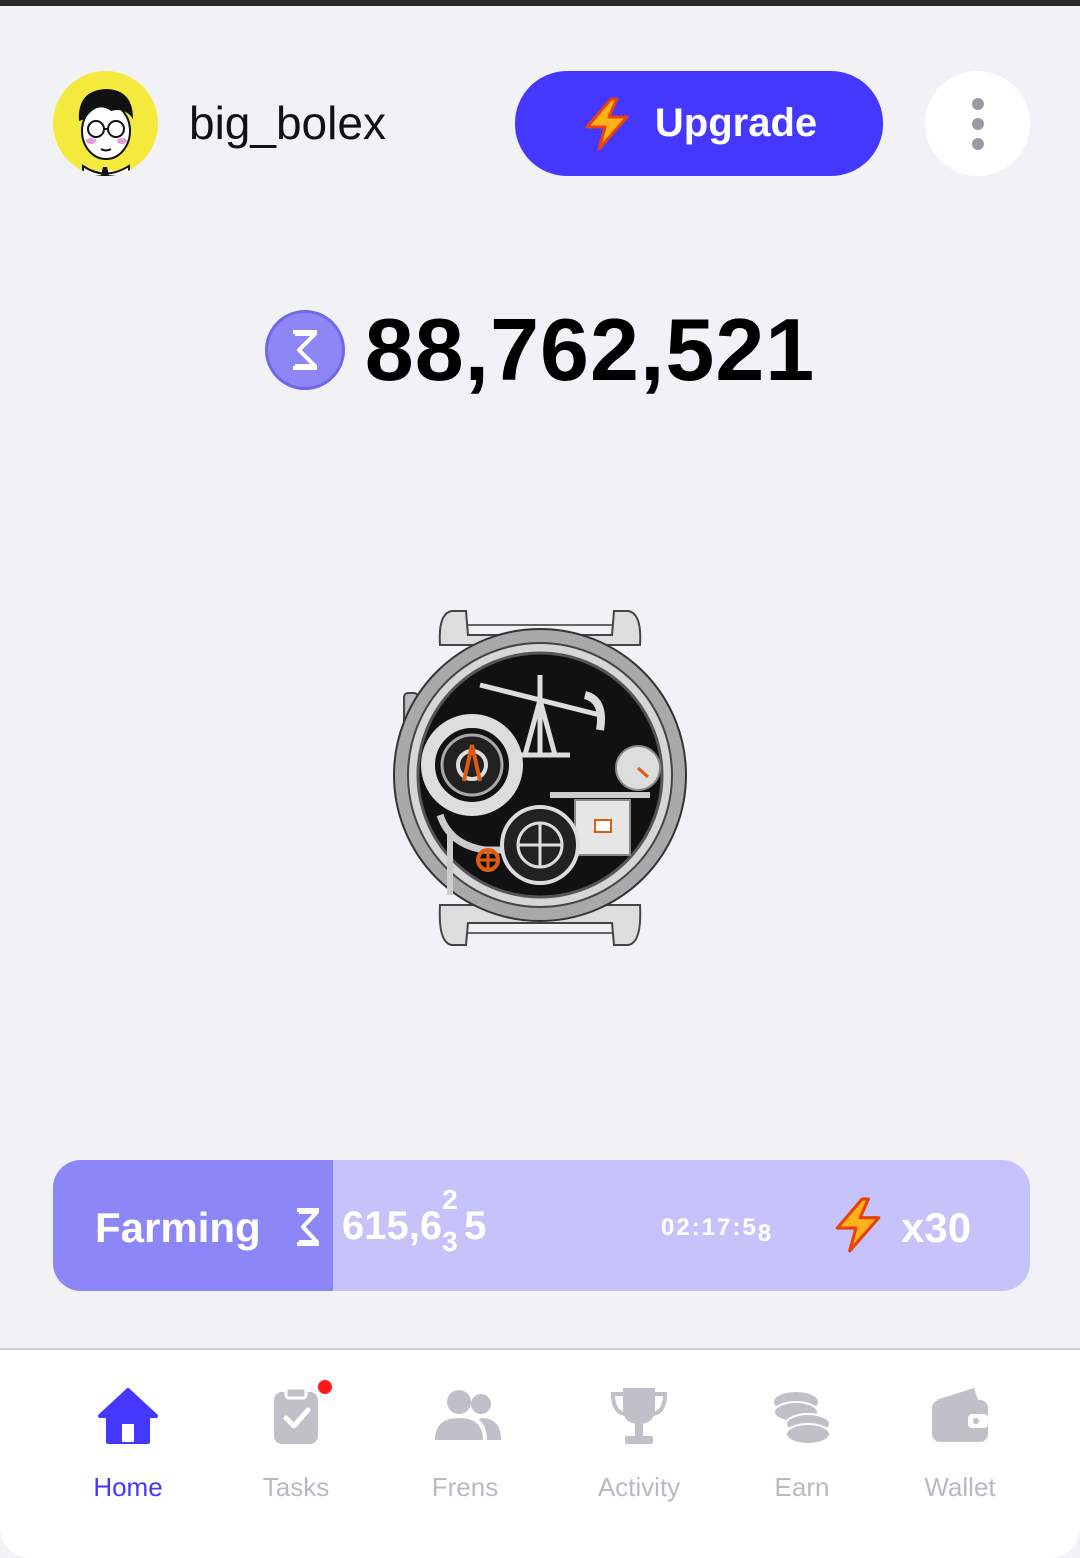 This screenshot has width=1080, height=1558. I want to click on farming-timer-last: 8, so click(765, 1233).